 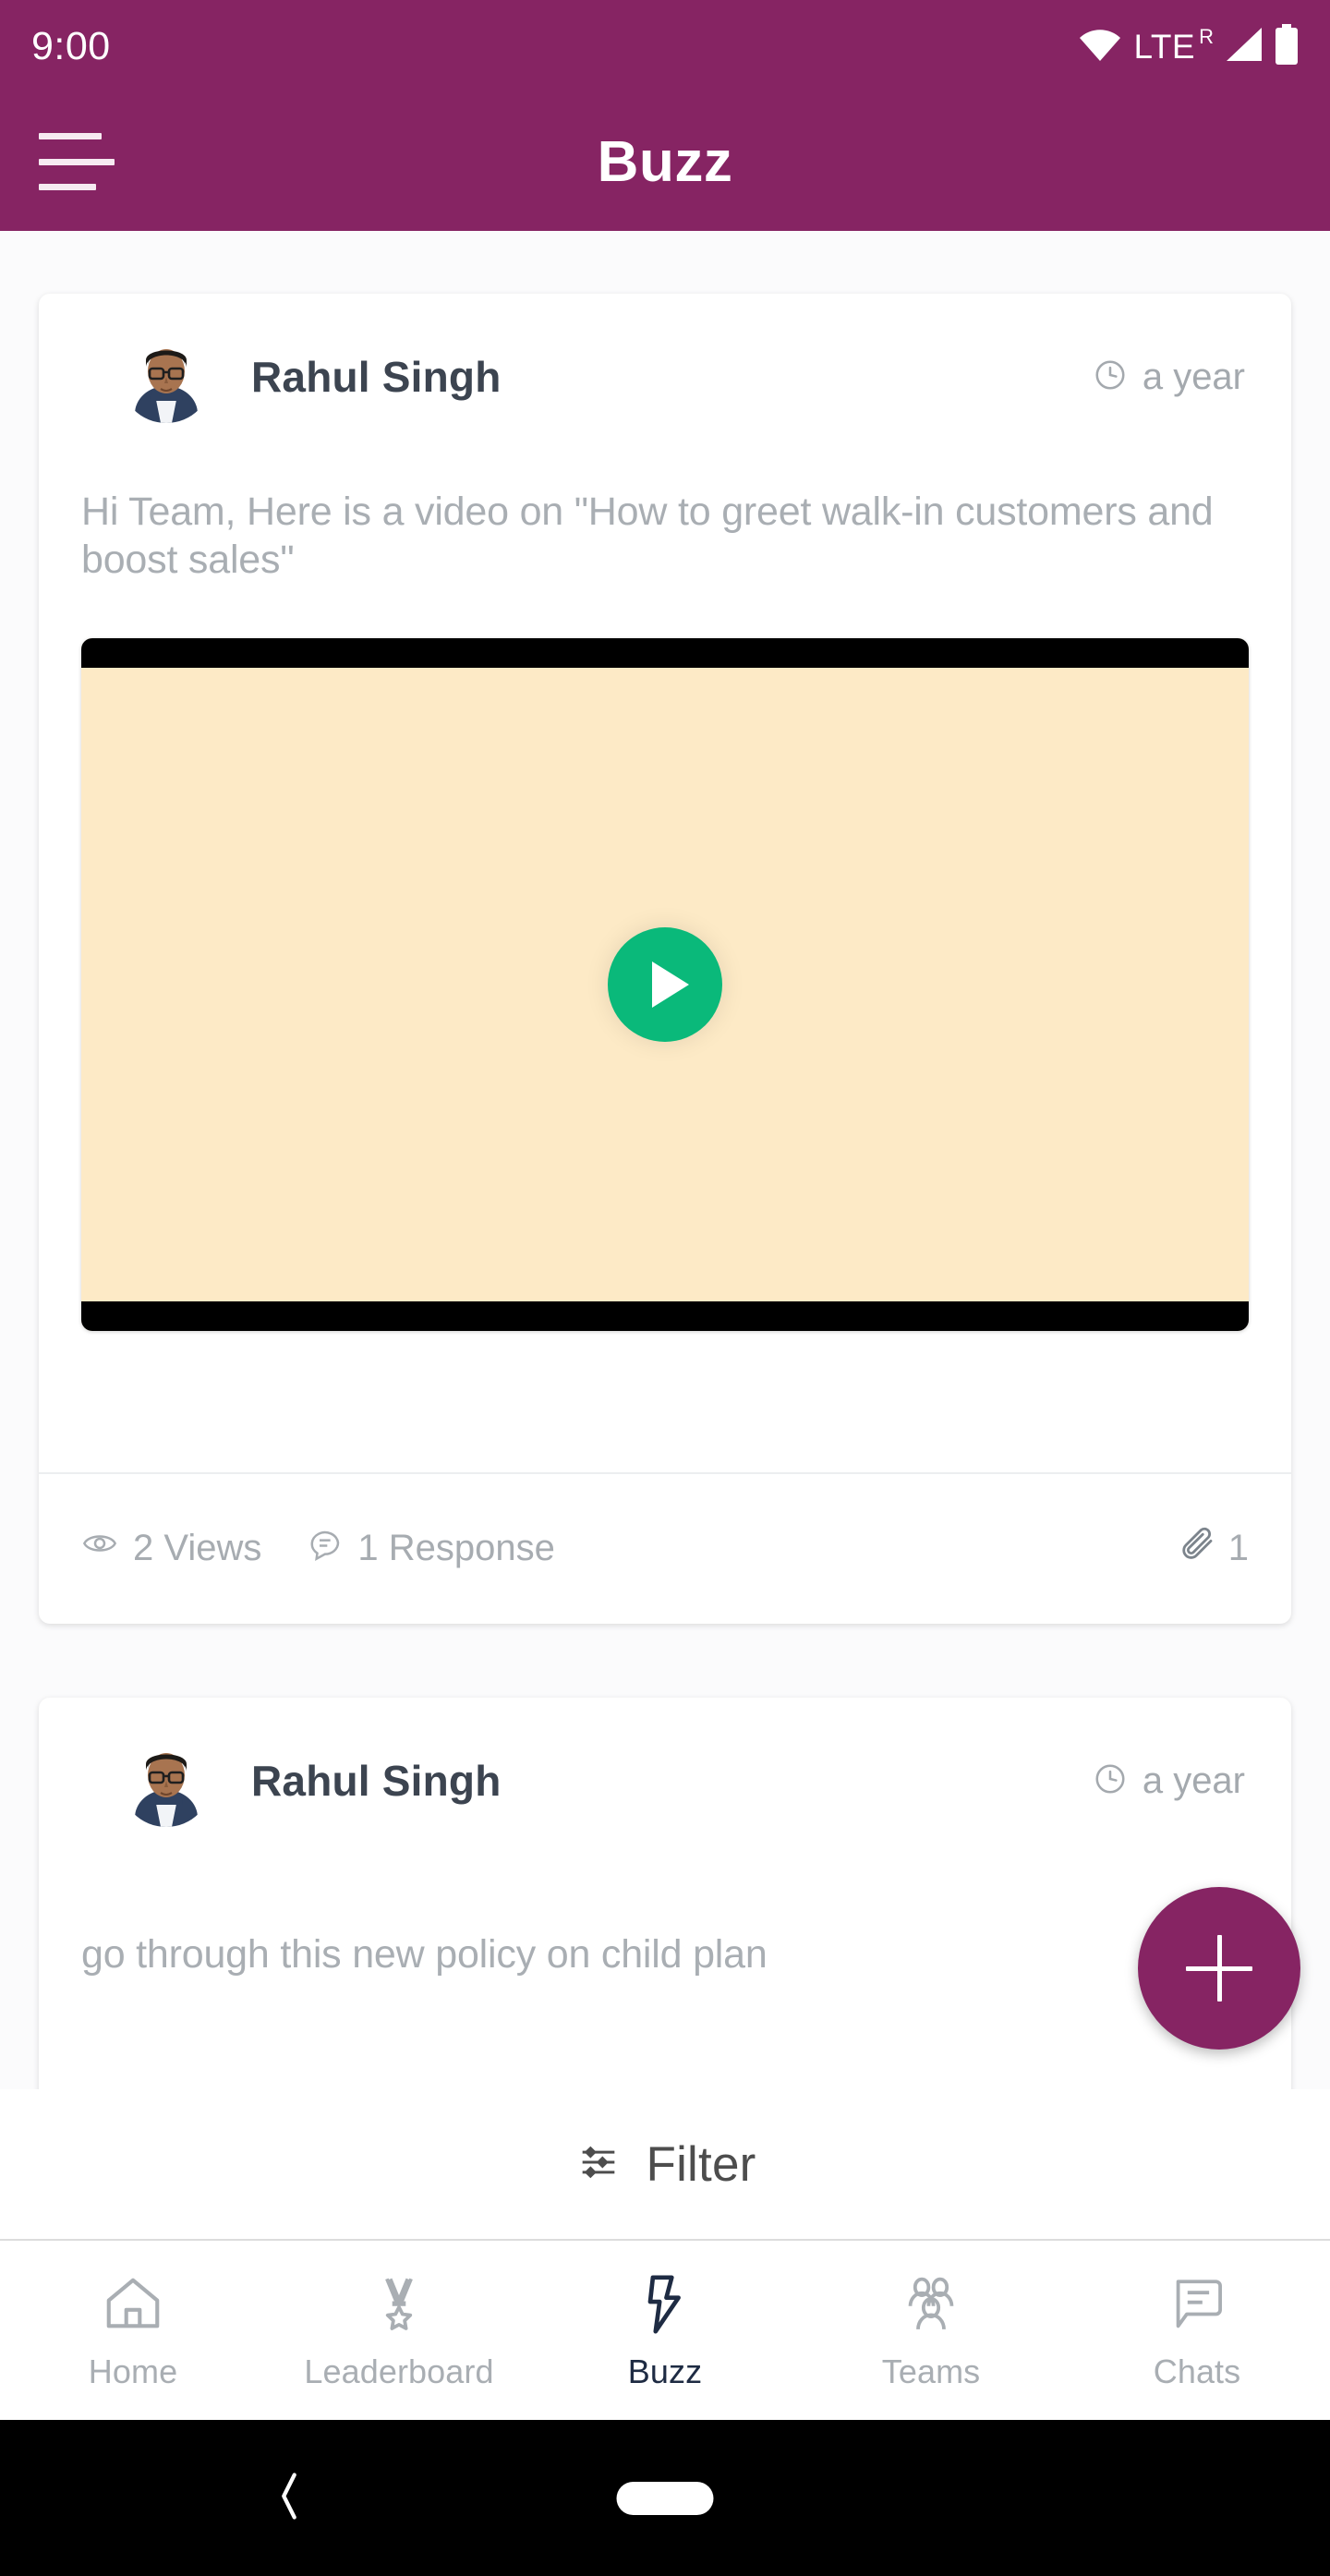 I want to click on lte-label: LTE, so click(x=1164, y=46).